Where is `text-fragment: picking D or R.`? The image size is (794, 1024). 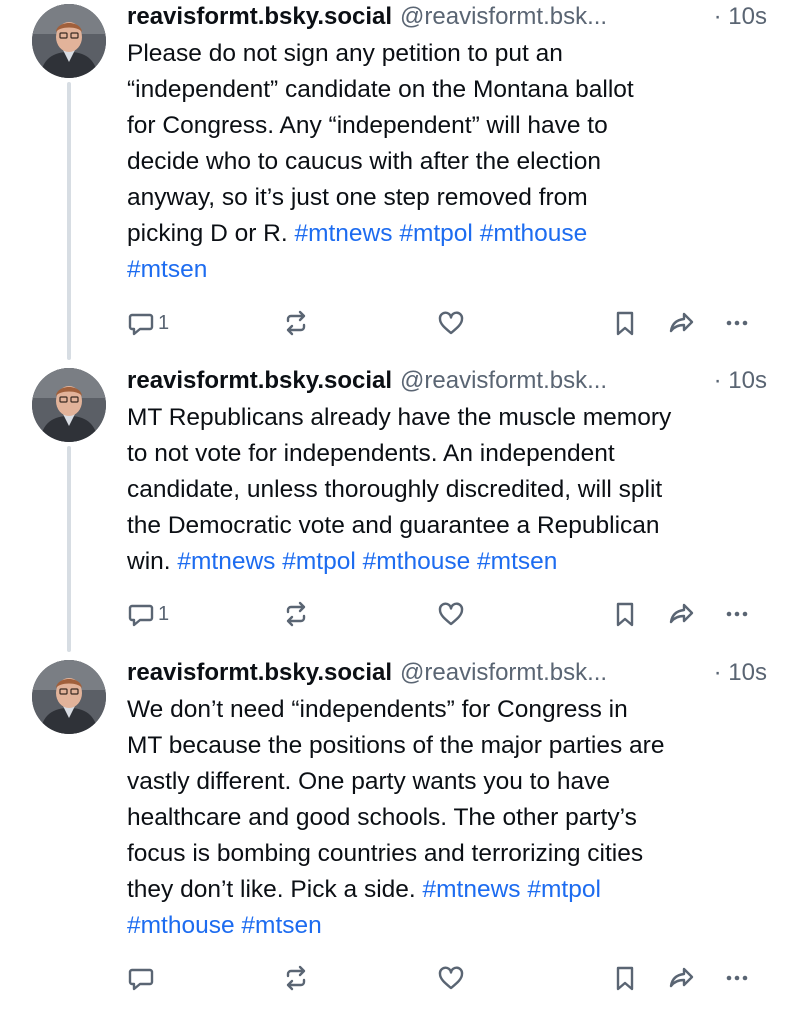
text-fragment: picking D or R. is located at coordinates (211, 233).